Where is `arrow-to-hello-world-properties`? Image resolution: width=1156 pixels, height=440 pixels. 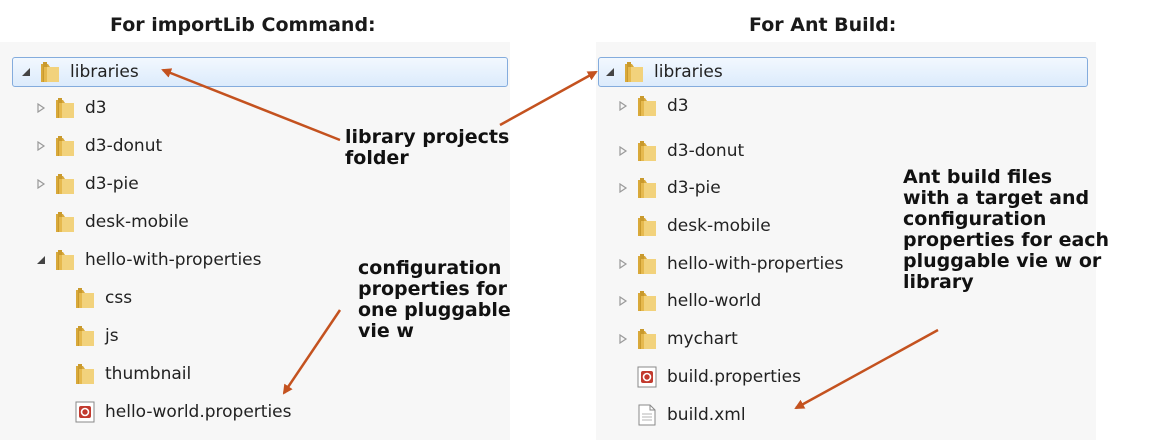
arrow-to-hello-world-properties is located at coordinates (312, 352).